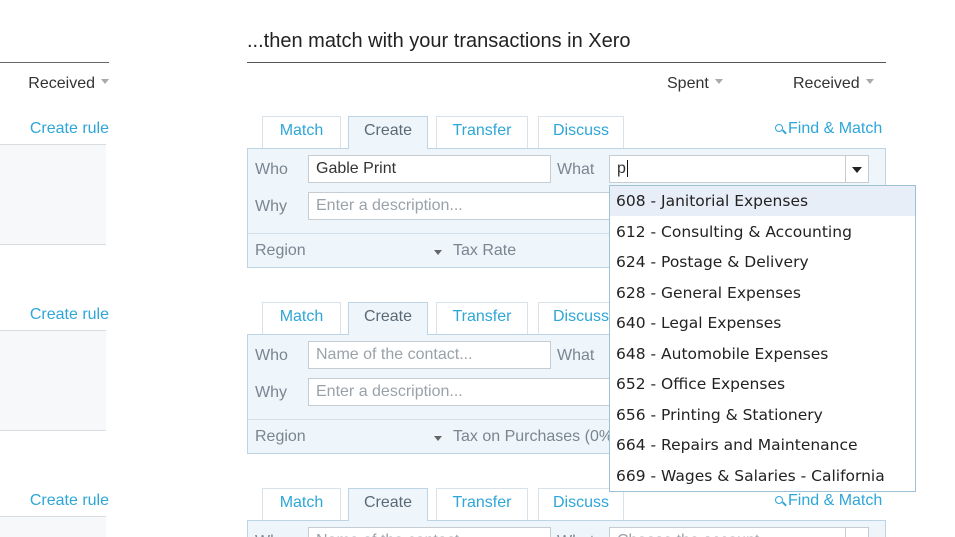 The image size is (955, 537). What do you see at coordinates (833, 84) in the screenshot?
I see `received-column-header: Received` at bounding box center [833, 84].